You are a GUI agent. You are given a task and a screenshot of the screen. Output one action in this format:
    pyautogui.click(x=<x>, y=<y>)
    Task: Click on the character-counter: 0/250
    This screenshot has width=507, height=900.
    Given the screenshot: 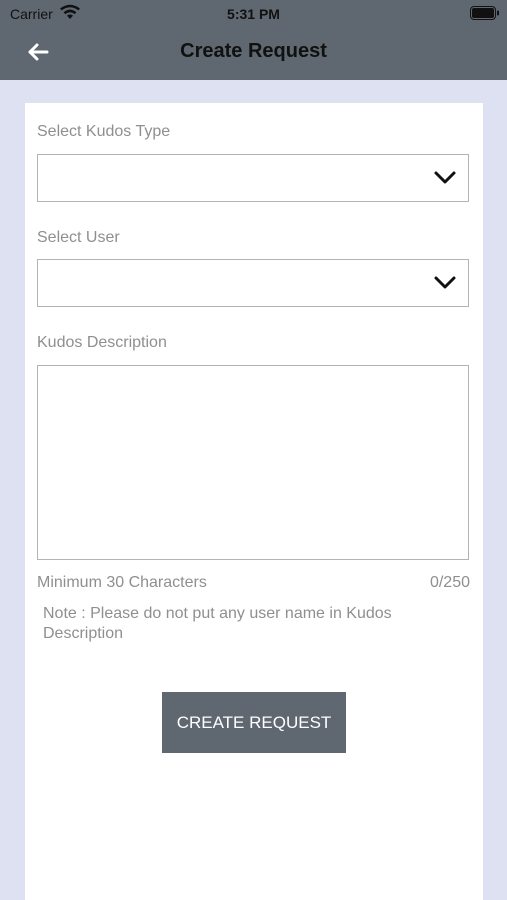 What is the action you would take?
    pyautogui.click(x=449, y=582)
    